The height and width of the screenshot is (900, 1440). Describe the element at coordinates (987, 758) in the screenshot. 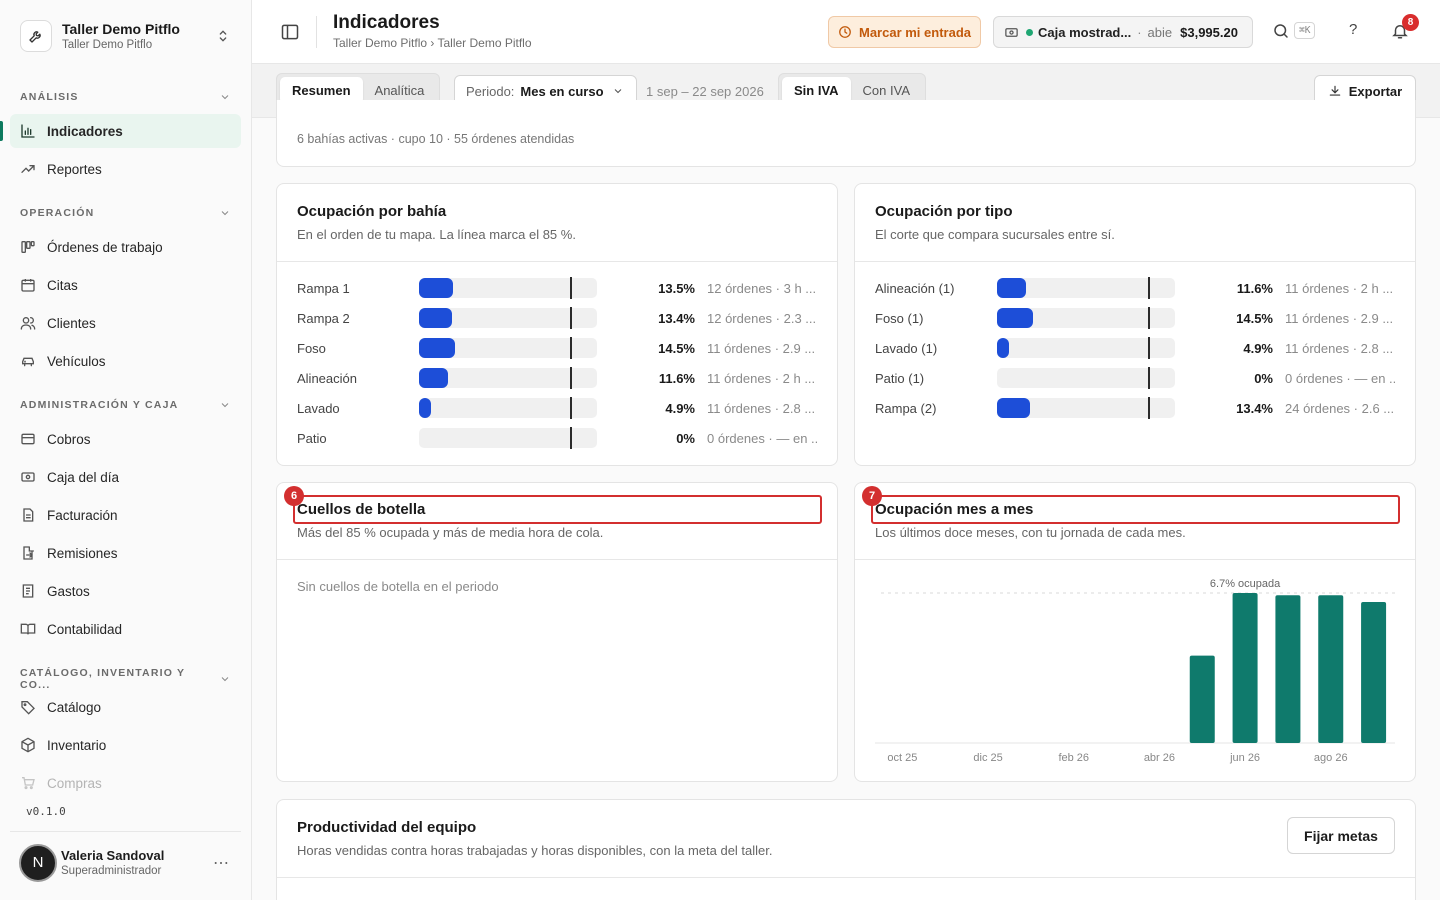

I see `x-tick-label: dic 25` at that location.